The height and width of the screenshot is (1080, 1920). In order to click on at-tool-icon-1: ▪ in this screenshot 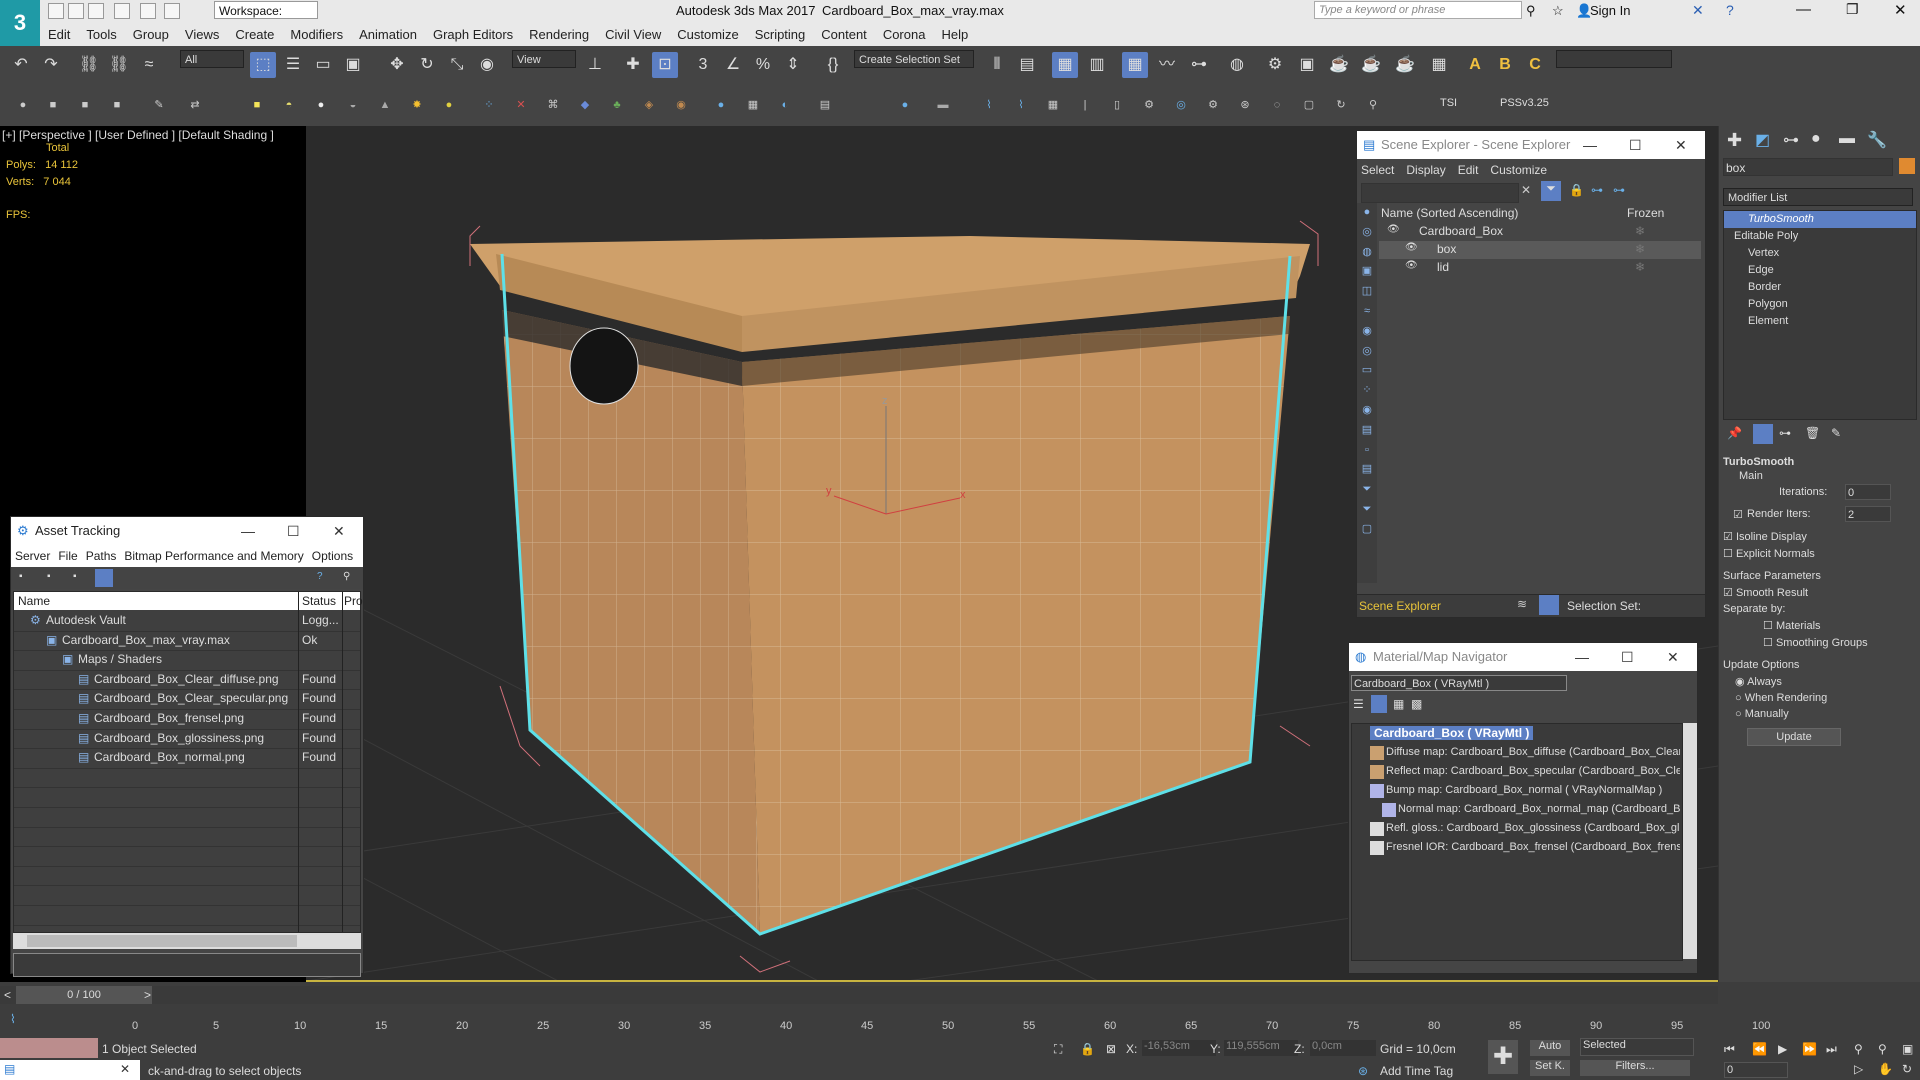, I will do `click(21, 576)`.